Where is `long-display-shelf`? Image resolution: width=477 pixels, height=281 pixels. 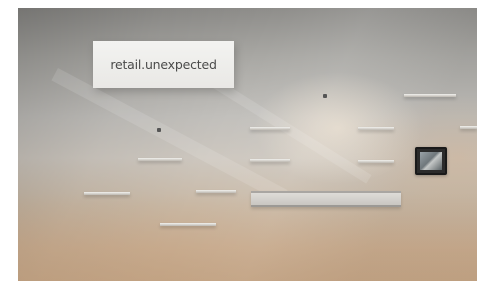
long-display-shelf is located at coordinates (326, 199).